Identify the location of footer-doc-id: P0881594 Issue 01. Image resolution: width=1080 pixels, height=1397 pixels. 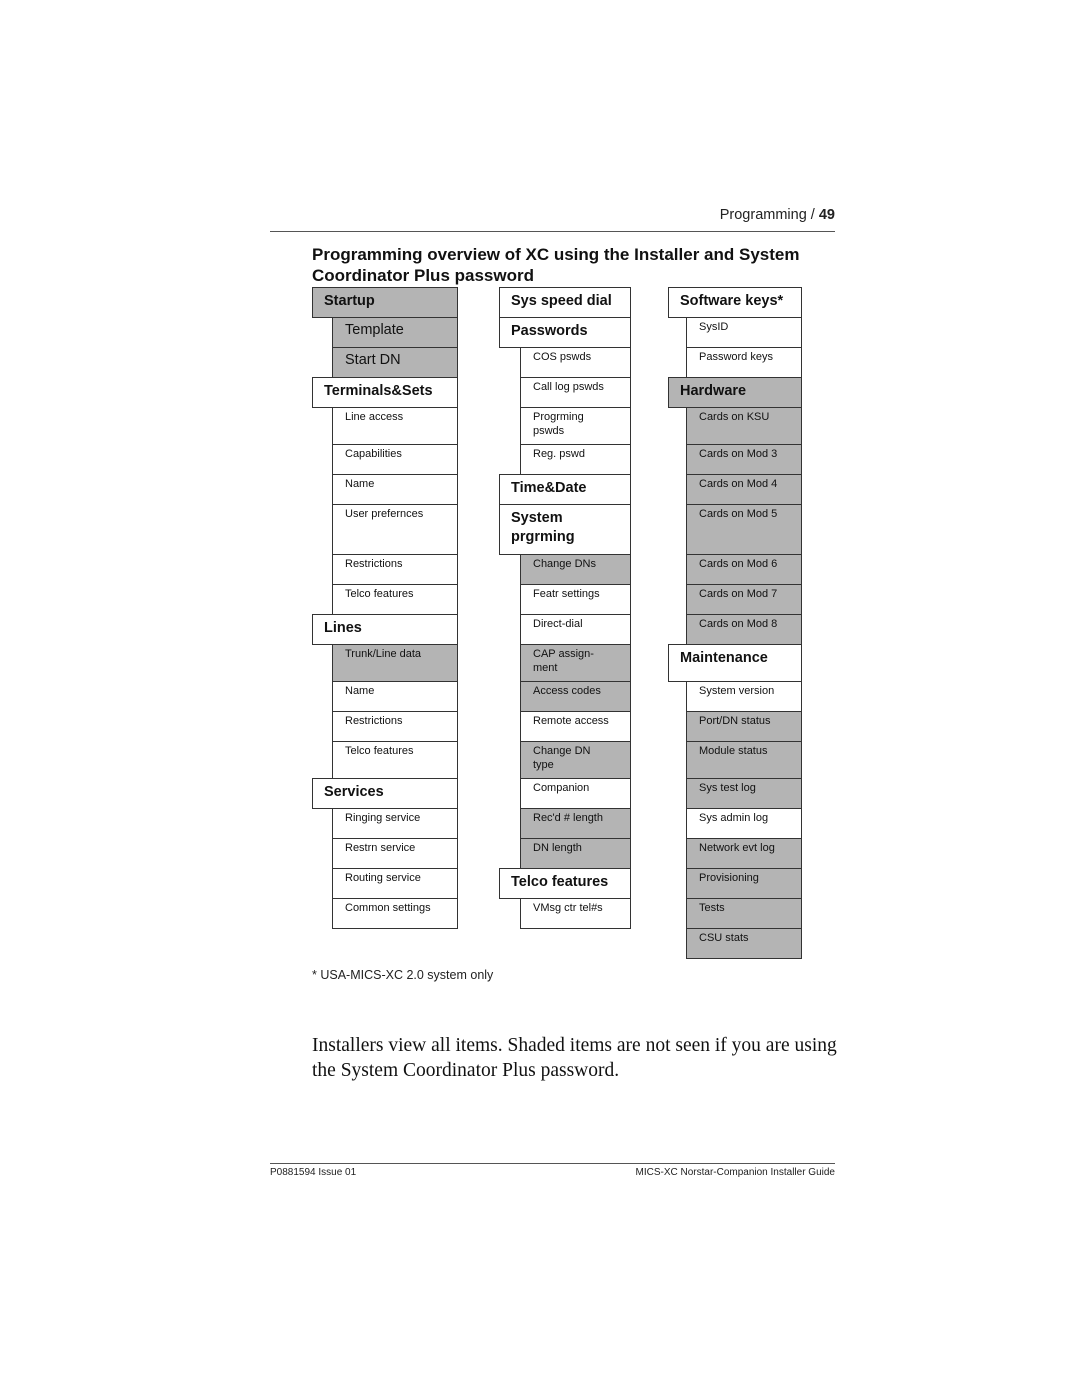
(313, 1172).